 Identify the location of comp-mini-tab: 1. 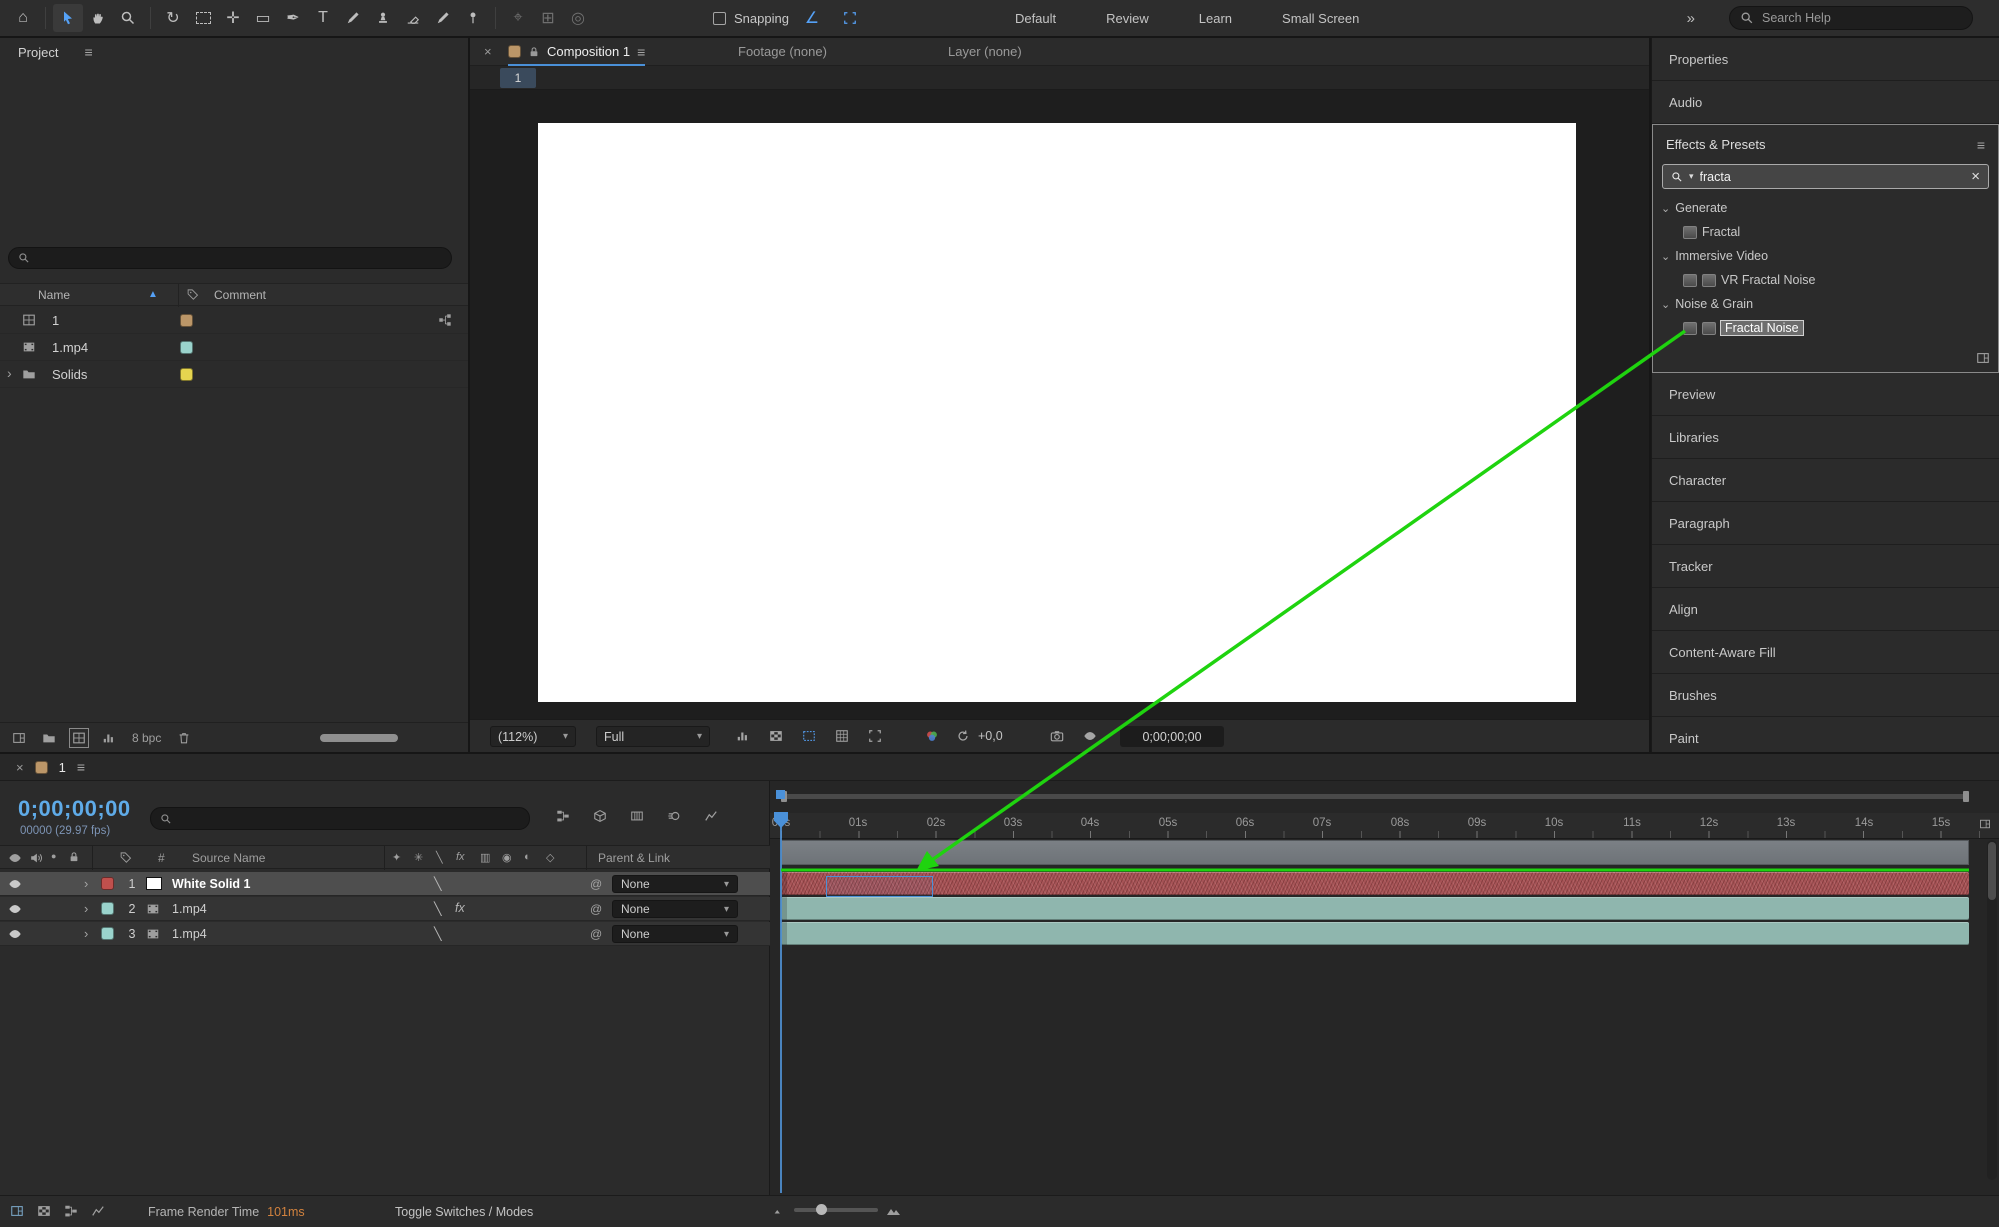
(518, 77).